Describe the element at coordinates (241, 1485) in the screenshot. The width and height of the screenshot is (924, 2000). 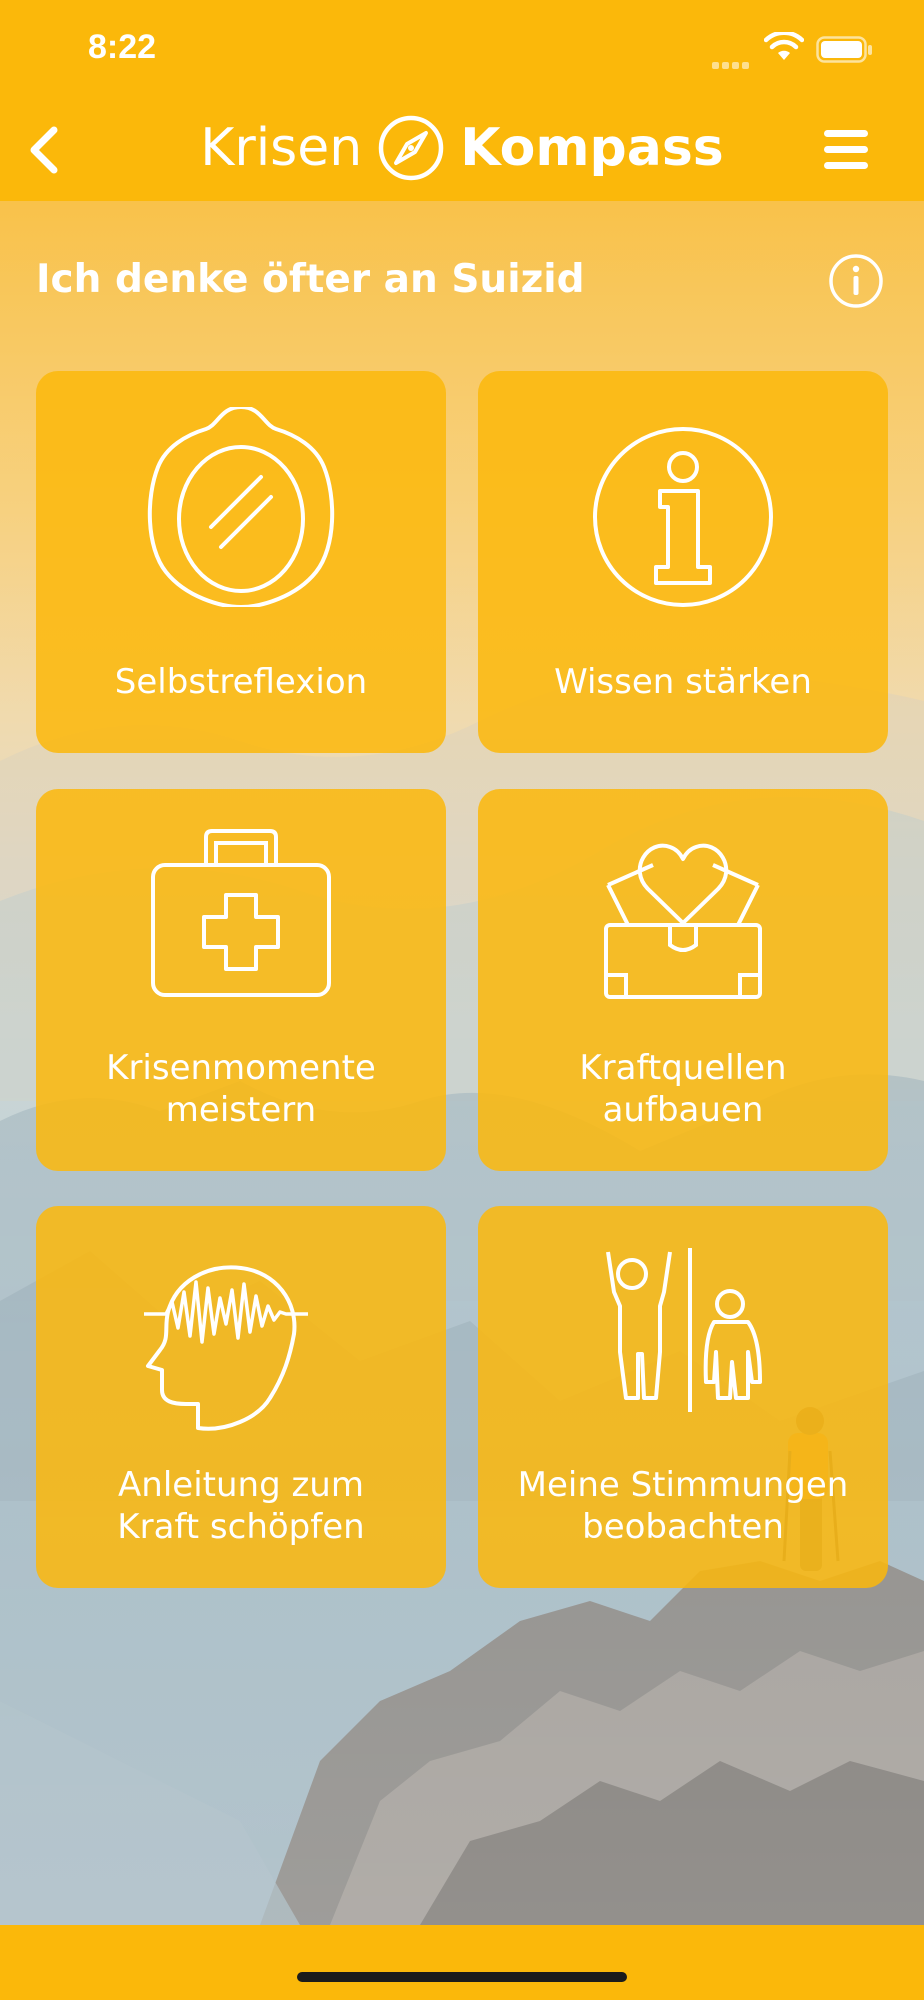
I see `tile-label-line1: Anleitung zum` at that location.